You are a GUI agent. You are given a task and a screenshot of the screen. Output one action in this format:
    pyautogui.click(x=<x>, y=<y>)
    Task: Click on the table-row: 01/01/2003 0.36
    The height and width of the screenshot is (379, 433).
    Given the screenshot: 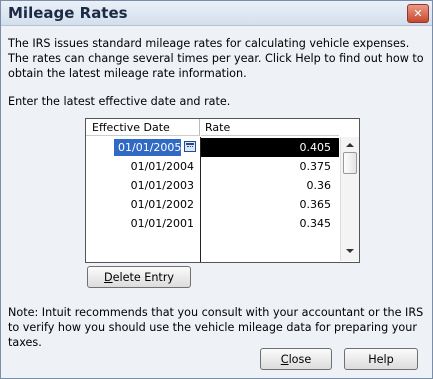 What is the action you would take?
    pyautogui.click(x=212, y=185)
    